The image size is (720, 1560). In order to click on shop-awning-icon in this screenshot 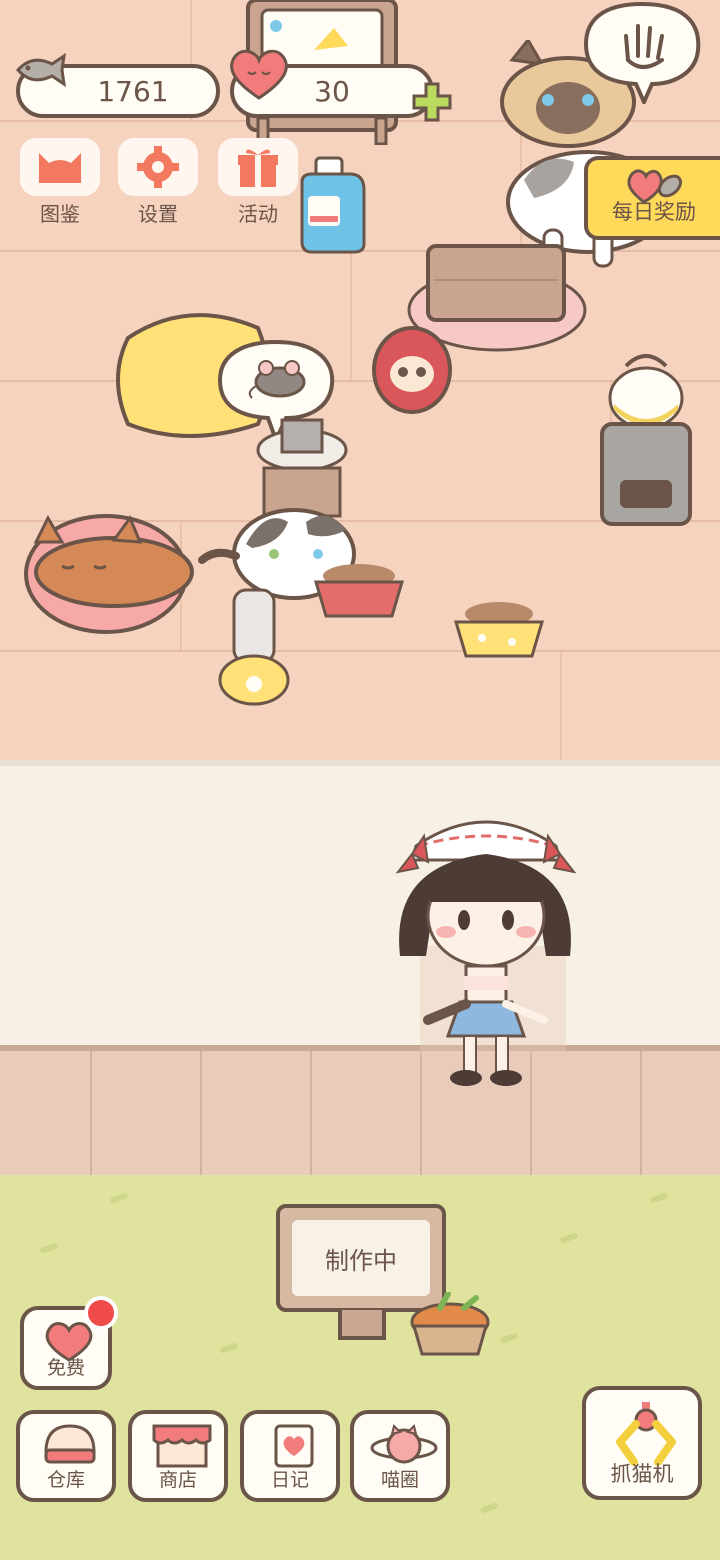, I will do `click(182, 1446)`.